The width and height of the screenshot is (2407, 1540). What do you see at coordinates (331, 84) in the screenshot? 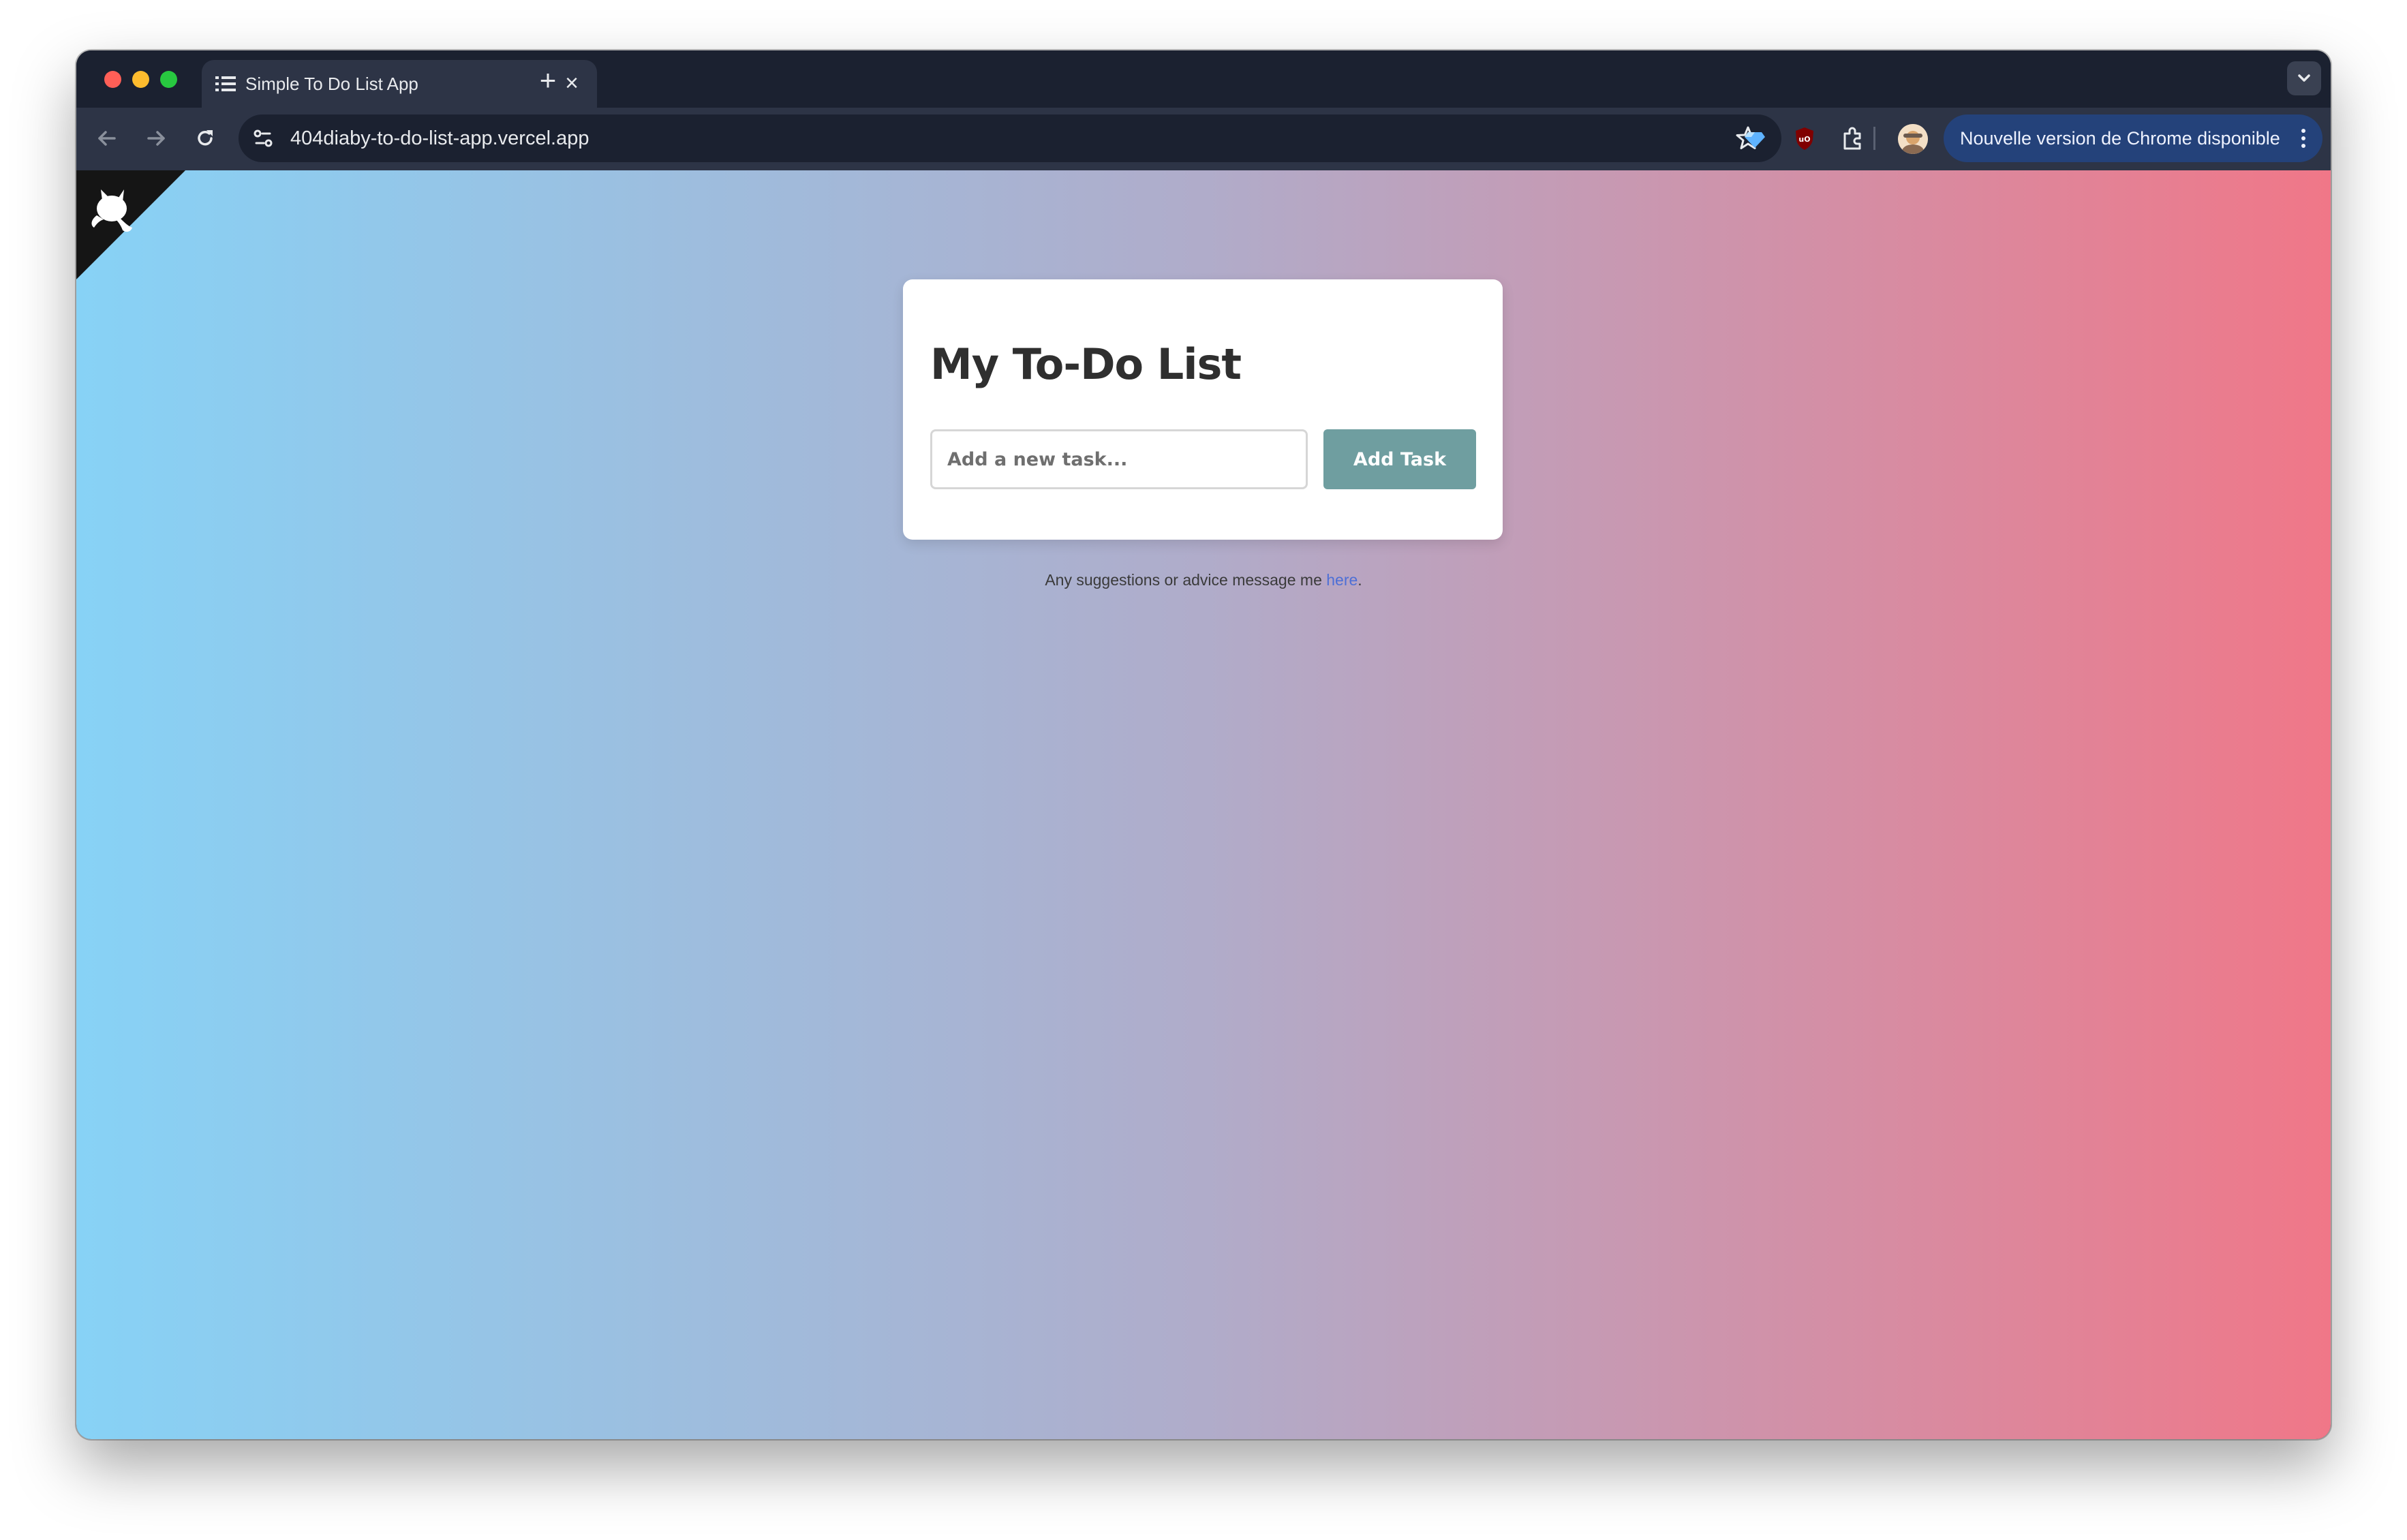
I see `tab-title: Simple To Do List App` at bounding box center [331, 84].